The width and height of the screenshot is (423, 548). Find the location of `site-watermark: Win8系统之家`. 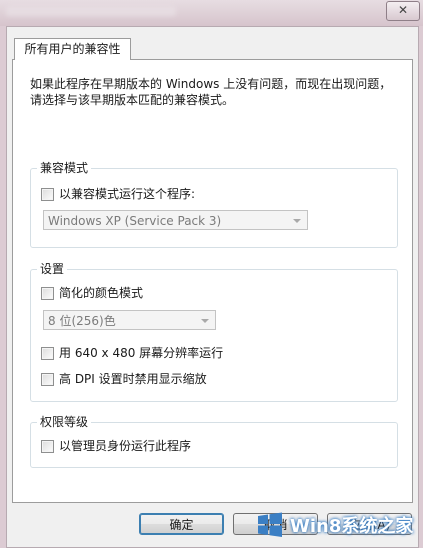

site-watermark: Win8系统之家 is located at coordinates (338, 525).